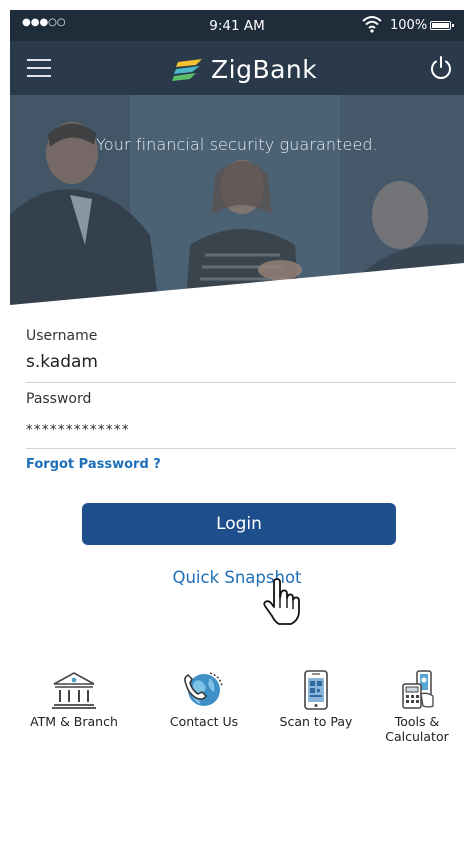 The height and width of the screenshot is (842, 464). I want to click on qr-phone-icon, so click(316, 690).